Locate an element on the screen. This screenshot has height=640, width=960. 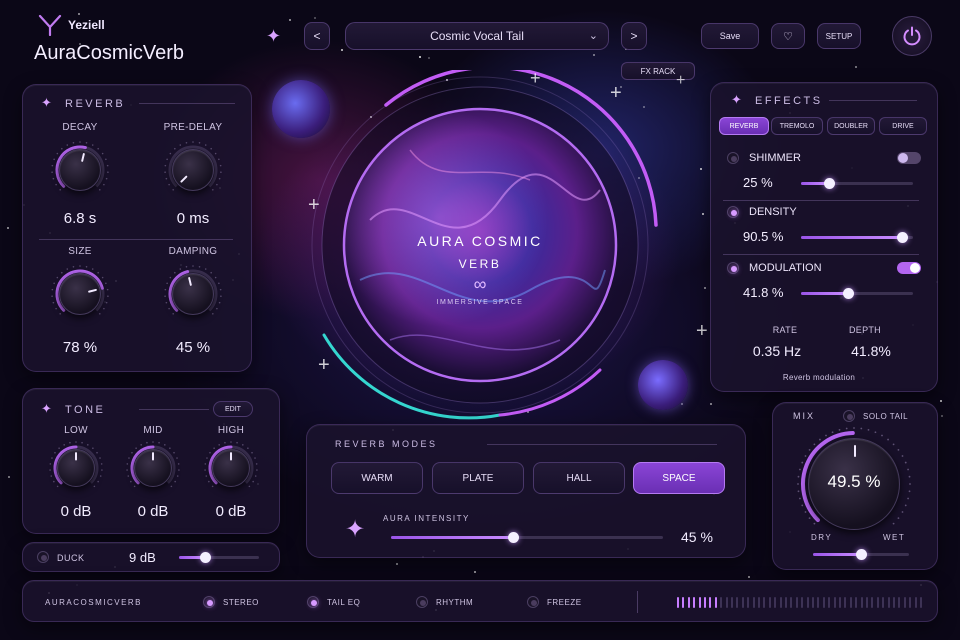
tail-eq-toggle is located at coordinates (313, 602).